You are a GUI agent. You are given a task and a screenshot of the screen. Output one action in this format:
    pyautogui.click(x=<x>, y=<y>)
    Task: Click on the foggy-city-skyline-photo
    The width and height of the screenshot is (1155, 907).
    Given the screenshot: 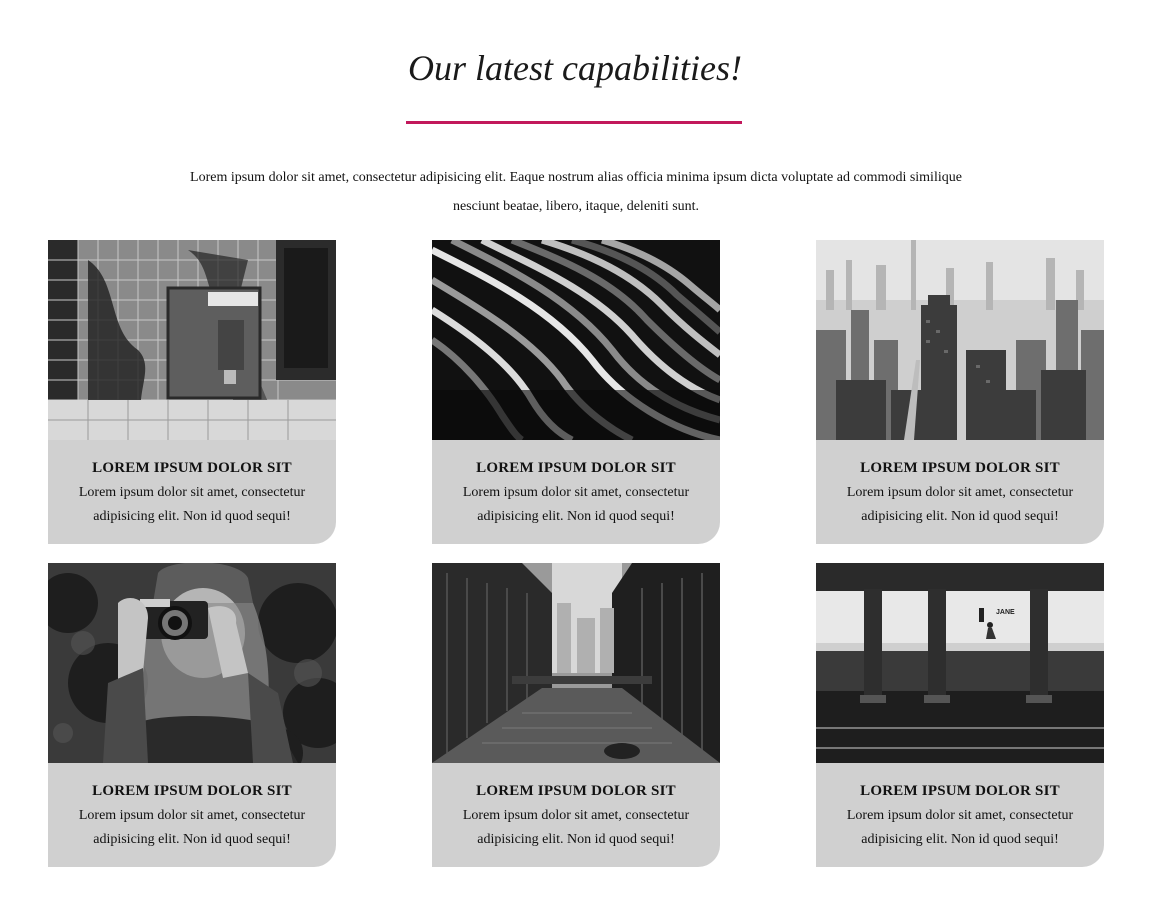 What is the action you would take?
    pyautogui.click(x=960, y=340)
    